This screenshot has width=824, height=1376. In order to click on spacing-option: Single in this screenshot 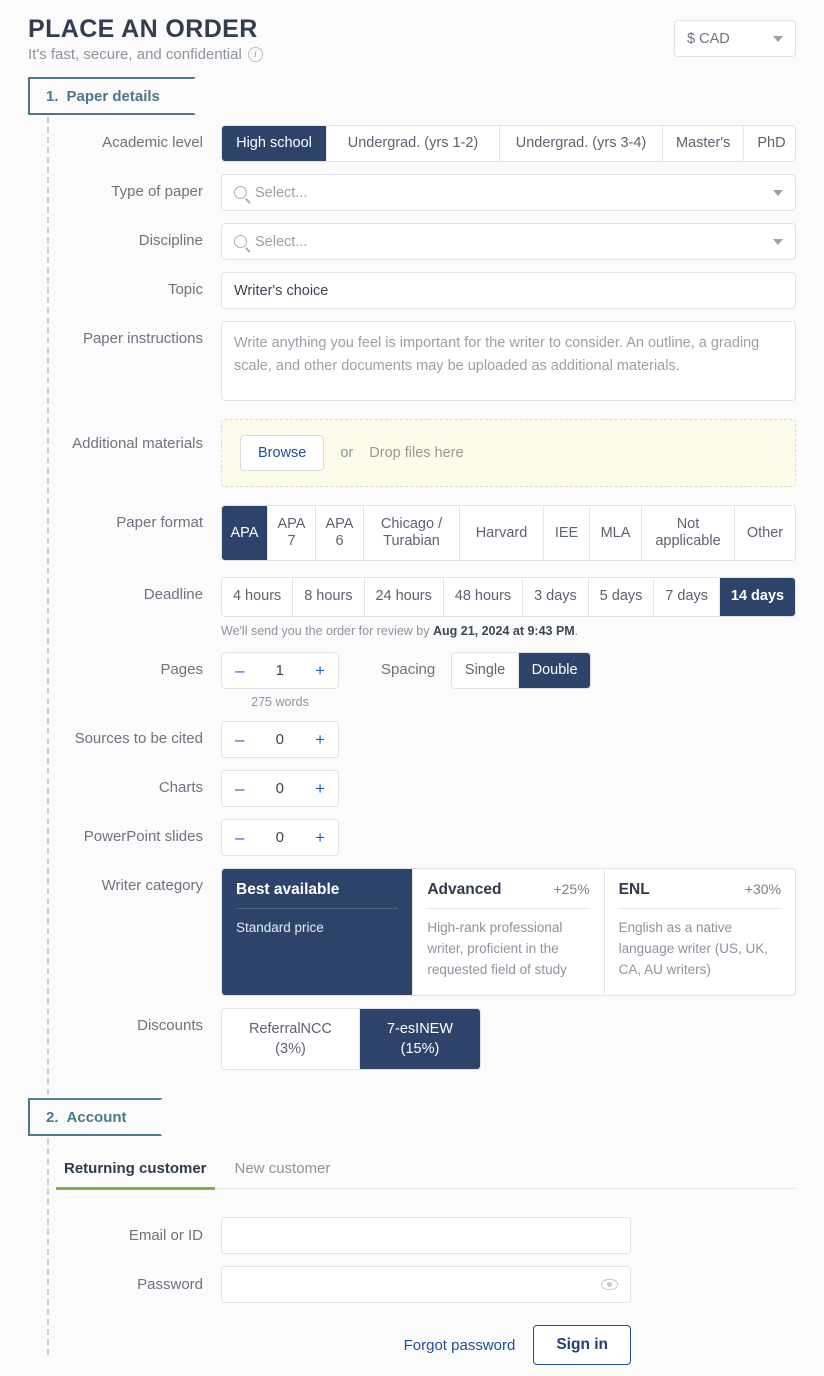, I will do `click(485, 670)`.